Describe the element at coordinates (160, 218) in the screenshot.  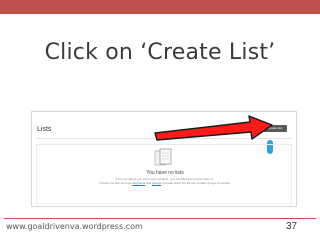
I see `footer-divider` at that location.